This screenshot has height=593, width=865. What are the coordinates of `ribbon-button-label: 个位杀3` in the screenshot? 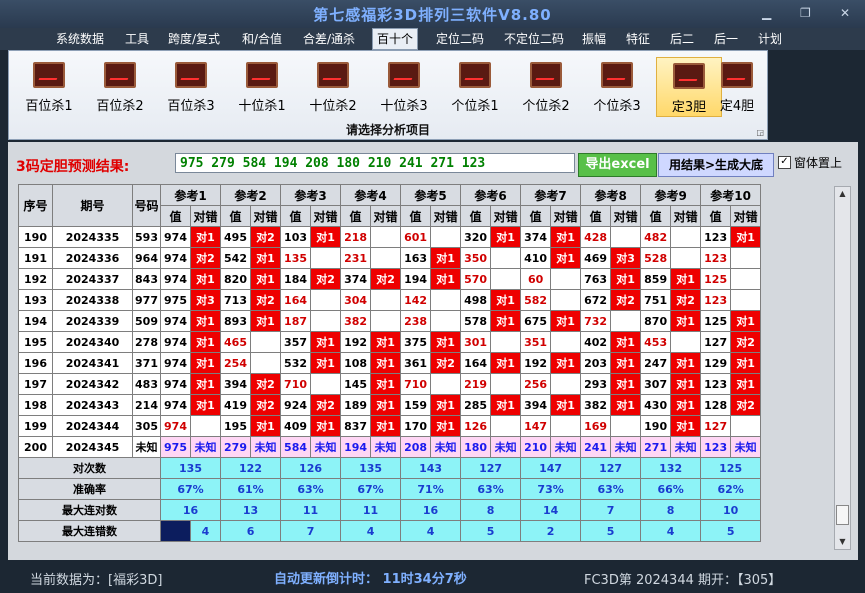 It's located at (617, 106).